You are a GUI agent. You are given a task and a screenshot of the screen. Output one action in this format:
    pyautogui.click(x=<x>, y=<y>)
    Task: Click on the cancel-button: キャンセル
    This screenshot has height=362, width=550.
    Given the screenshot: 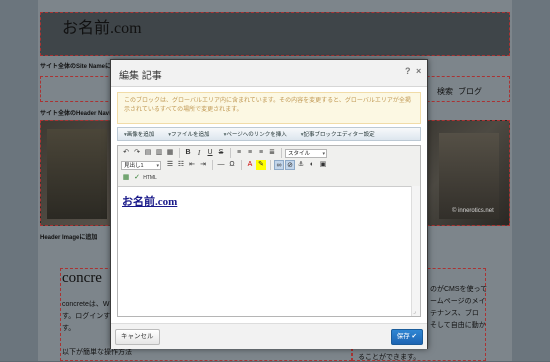 What is the action you would take?
    pyautogui.click(x=137, y=337)
    